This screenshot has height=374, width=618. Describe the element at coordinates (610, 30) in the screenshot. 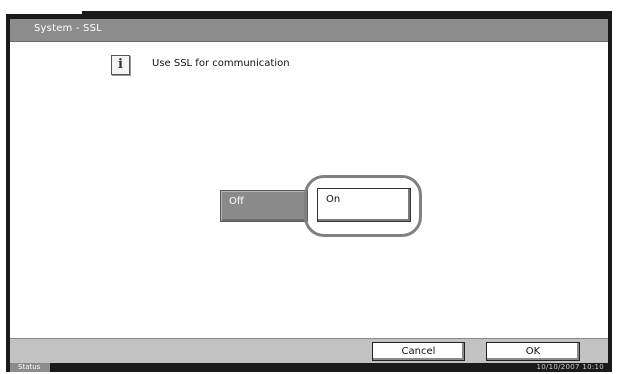

I see `right-accent-bar` at that location.